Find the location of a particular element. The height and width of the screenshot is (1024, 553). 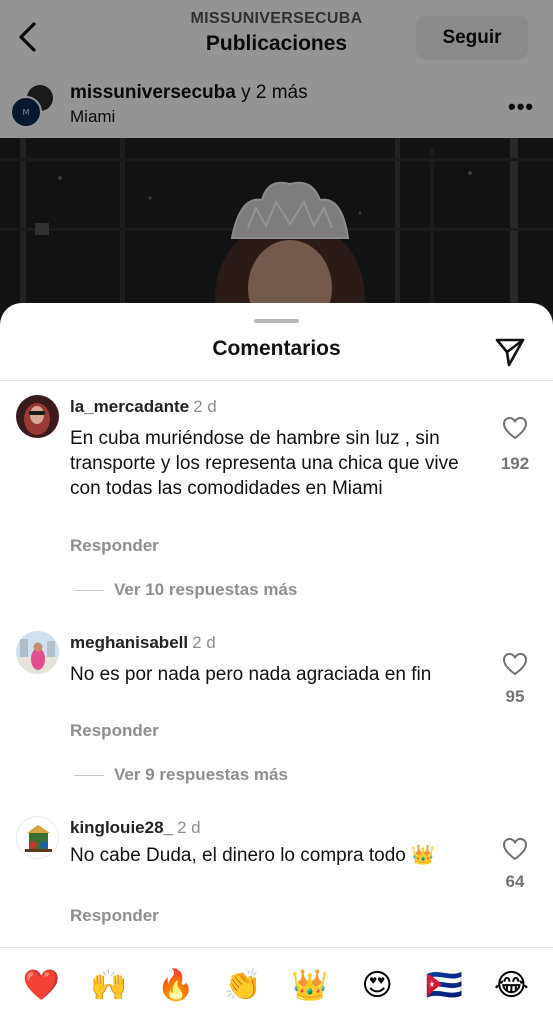

emoji-heart-button: ❤️ is located at coordinates (42, 986).